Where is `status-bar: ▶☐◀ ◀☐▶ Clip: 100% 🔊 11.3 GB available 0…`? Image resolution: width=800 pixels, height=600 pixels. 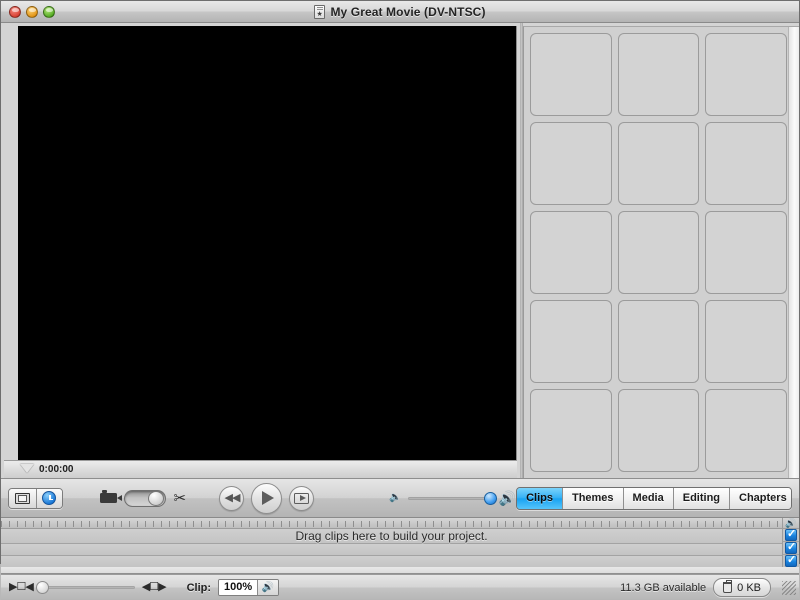
status-bar: ▶☐◀ ◀☐▶ Clip: 100% 🔊 11.3 GB available 0… is located at coordinates (400, 587).